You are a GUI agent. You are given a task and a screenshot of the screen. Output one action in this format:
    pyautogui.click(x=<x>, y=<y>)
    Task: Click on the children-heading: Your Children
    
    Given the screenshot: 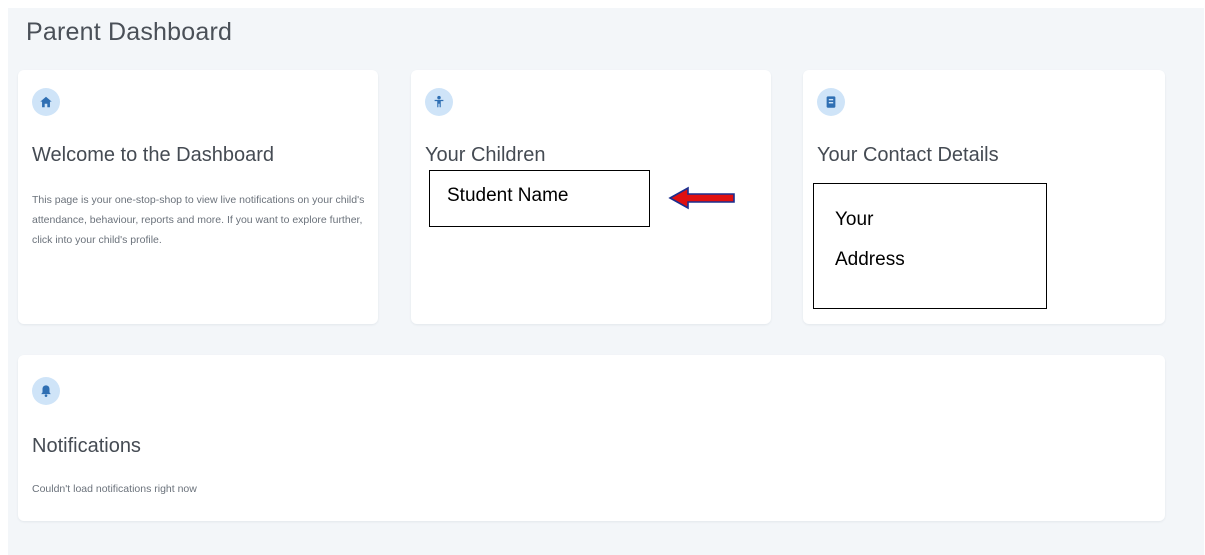 What is the action you would take?
    pyautogui.click(x=485, y=155)
    